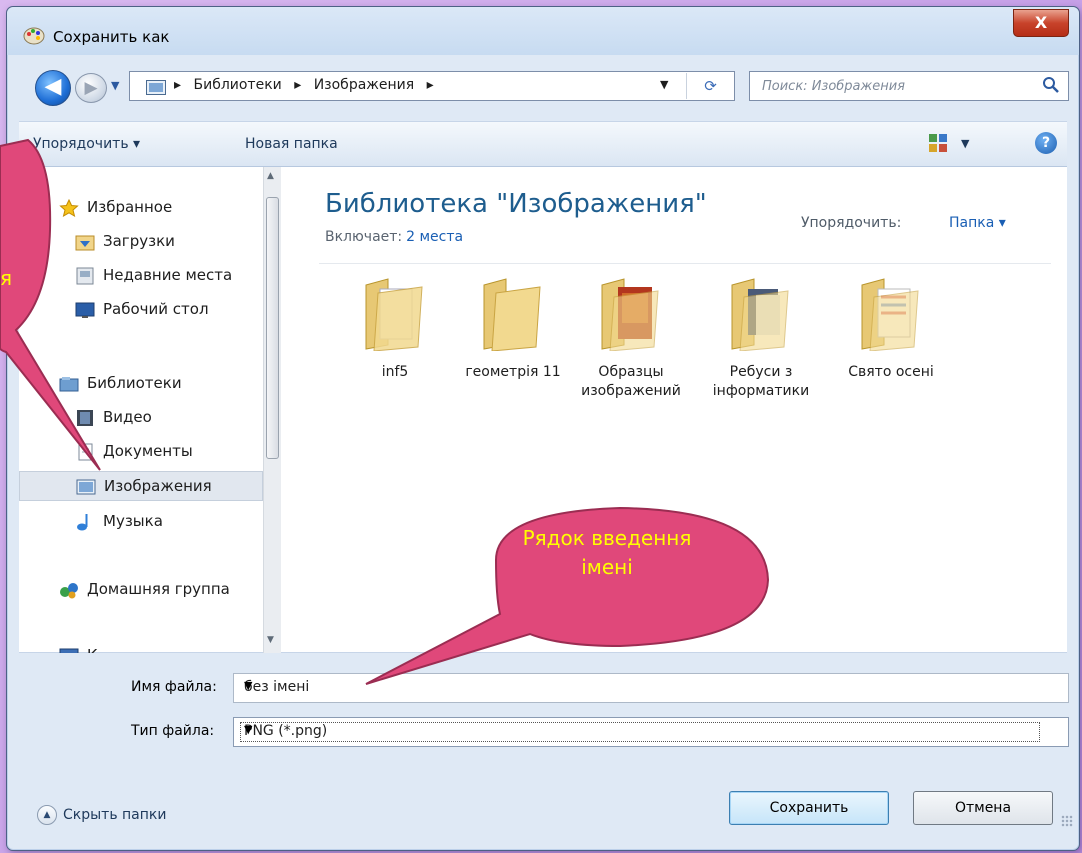 The width and height of the screenshot is (1082, 853). I want to click on left-callout-text: я, so click(6, 278).